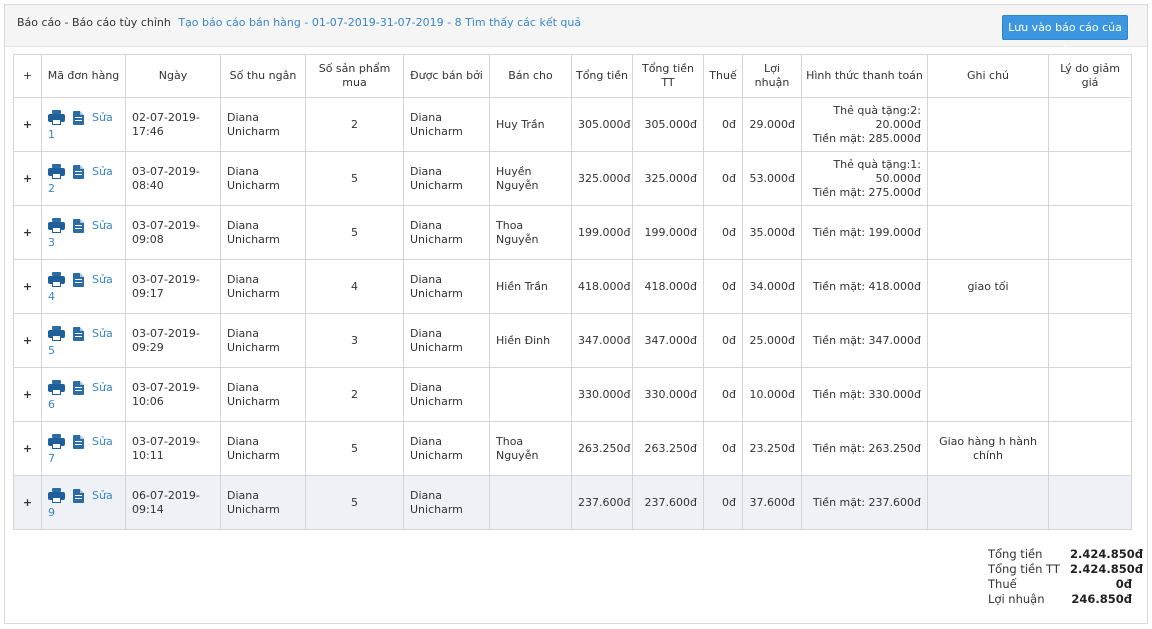 This screenshot has width=1152, height=629. Describe the element at coordinates (51, 351) in the screenshot. I see `order-number-link: 5` at that location.